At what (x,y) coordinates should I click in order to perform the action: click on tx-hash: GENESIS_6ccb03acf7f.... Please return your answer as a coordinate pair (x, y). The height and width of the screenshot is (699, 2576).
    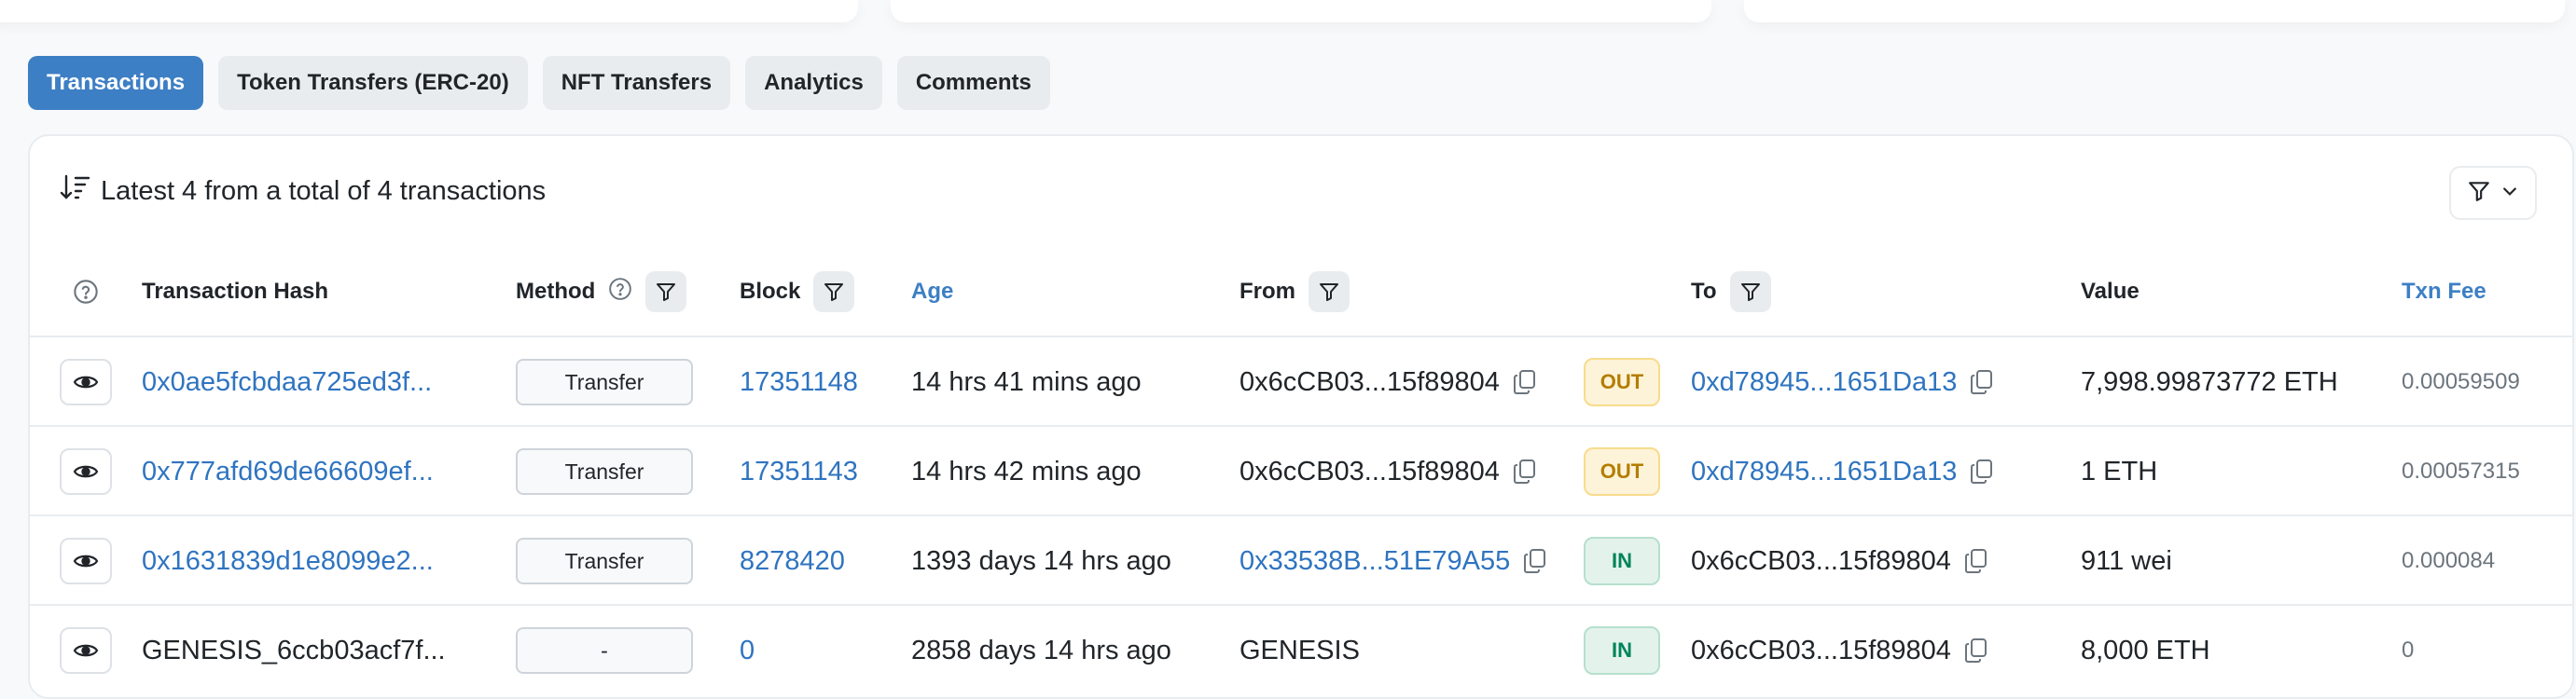
    Looking at the image, I should click on (294, 650).